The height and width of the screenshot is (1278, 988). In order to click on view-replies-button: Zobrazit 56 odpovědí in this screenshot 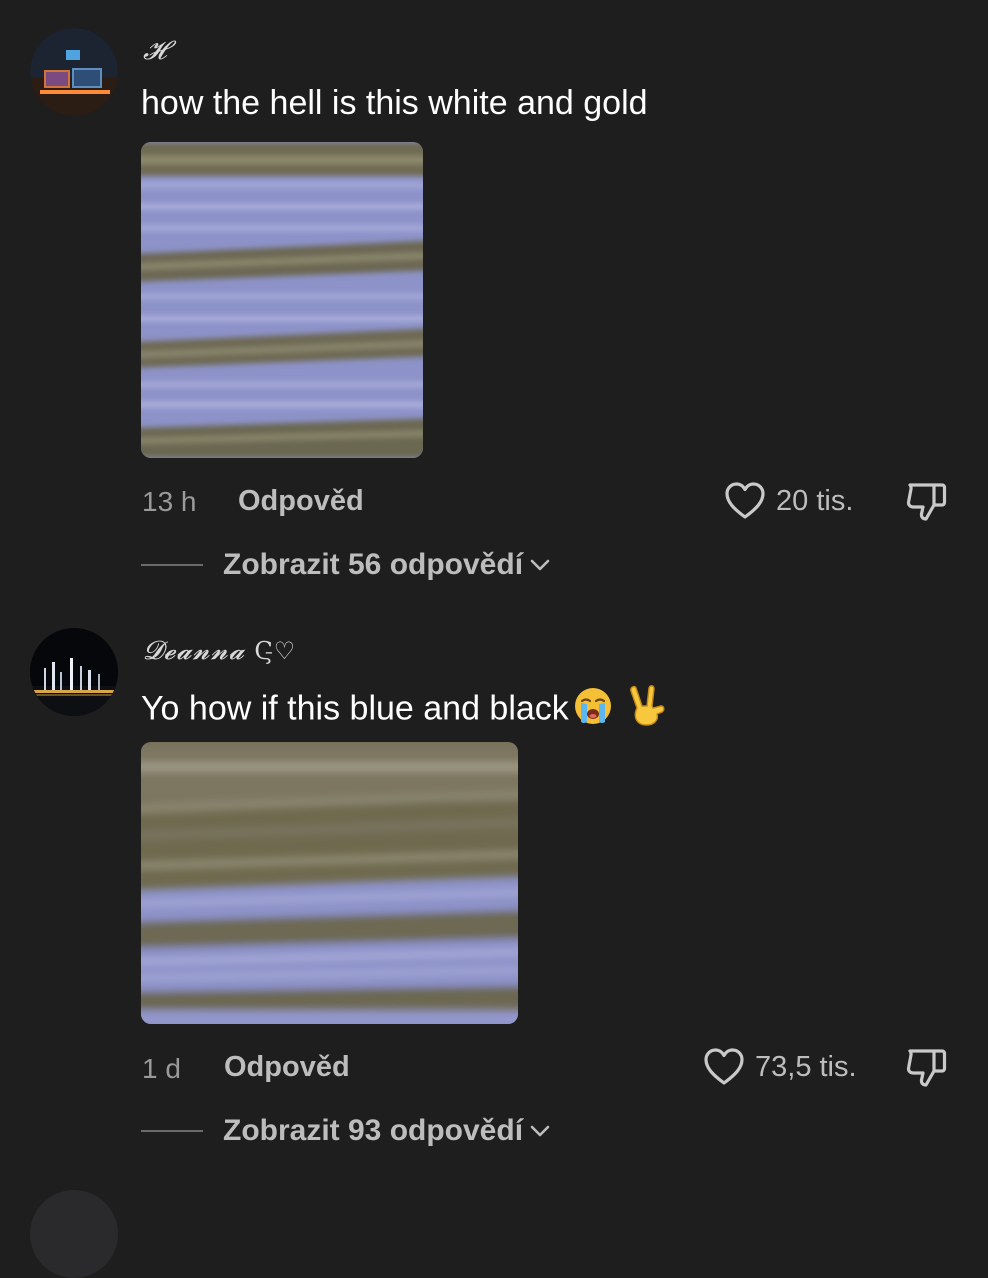, I will do `click(346, 565)`.